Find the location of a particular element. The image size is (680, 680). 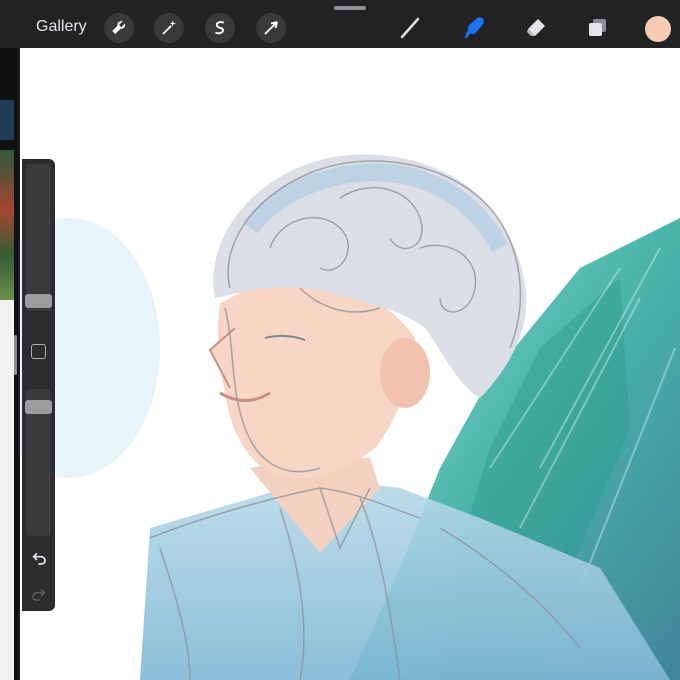

smudge-icon is located at coordinates (474, 28).